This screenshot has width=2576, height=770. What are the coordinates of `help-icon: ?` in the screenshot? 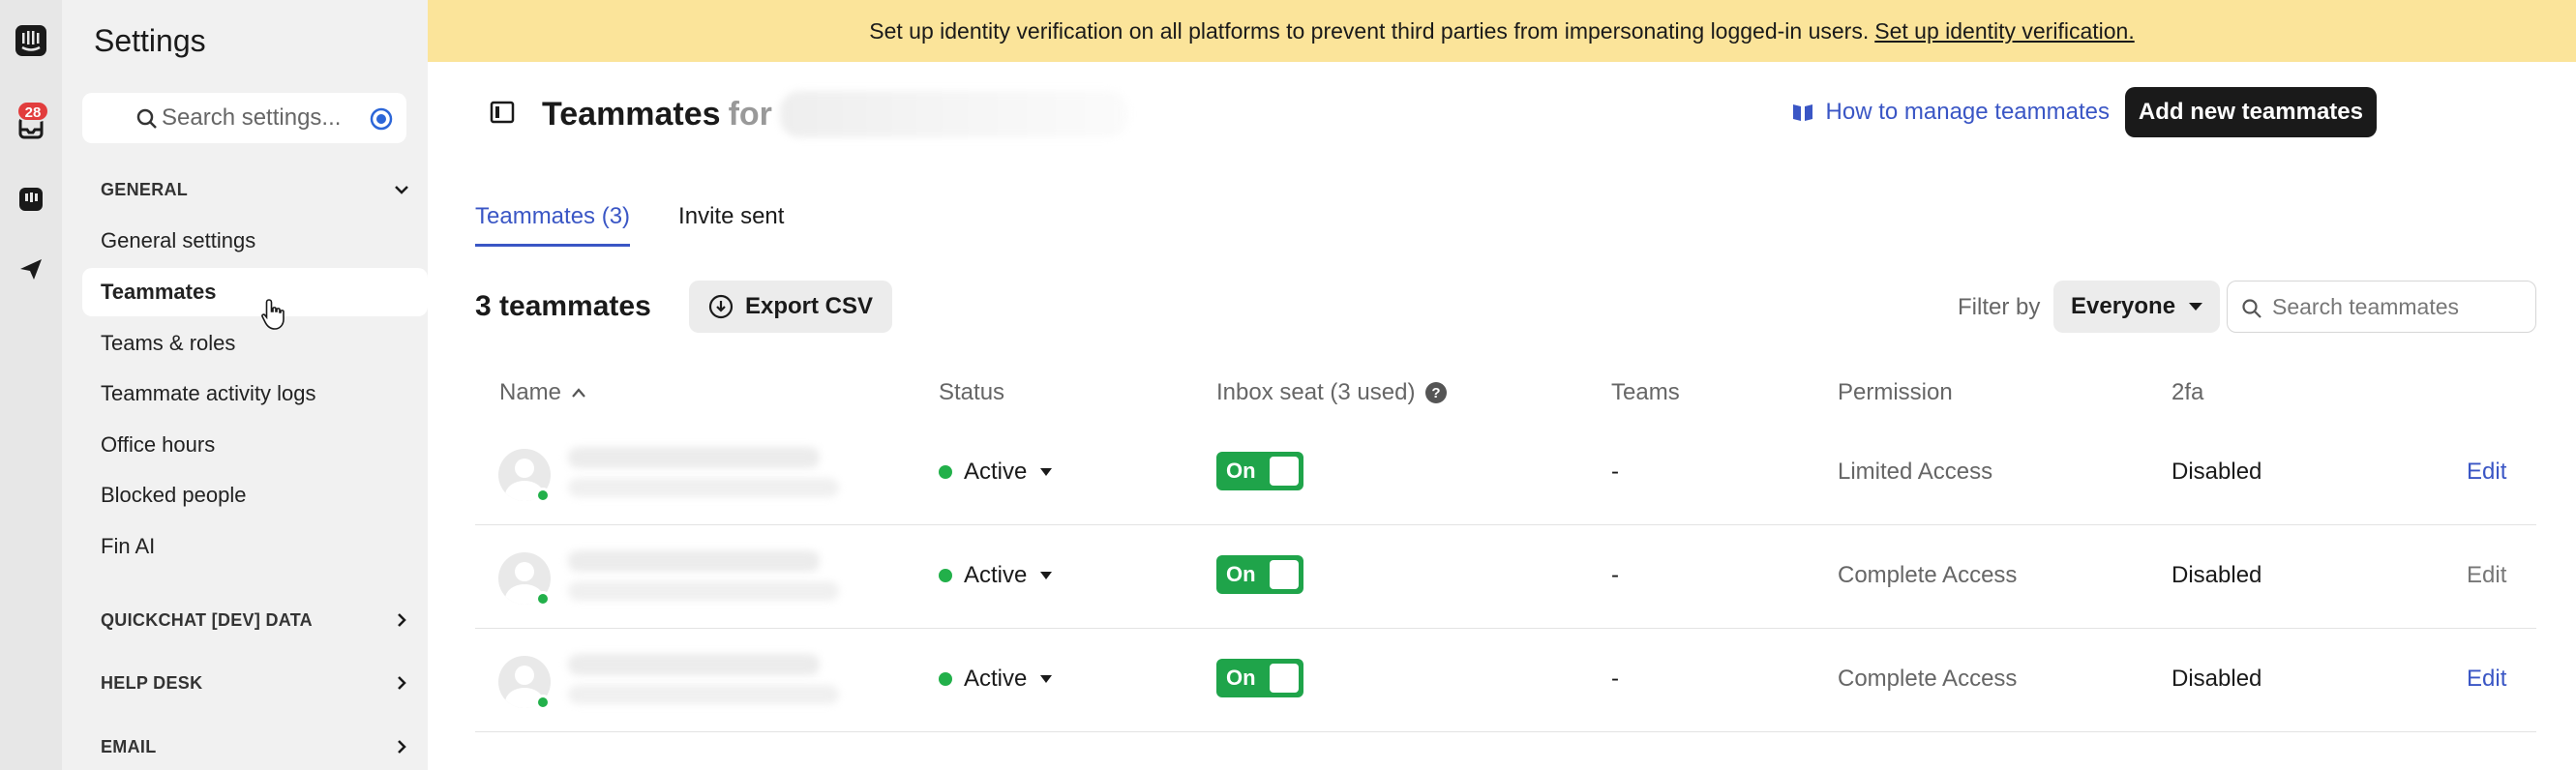 It's located at (1436, 392).